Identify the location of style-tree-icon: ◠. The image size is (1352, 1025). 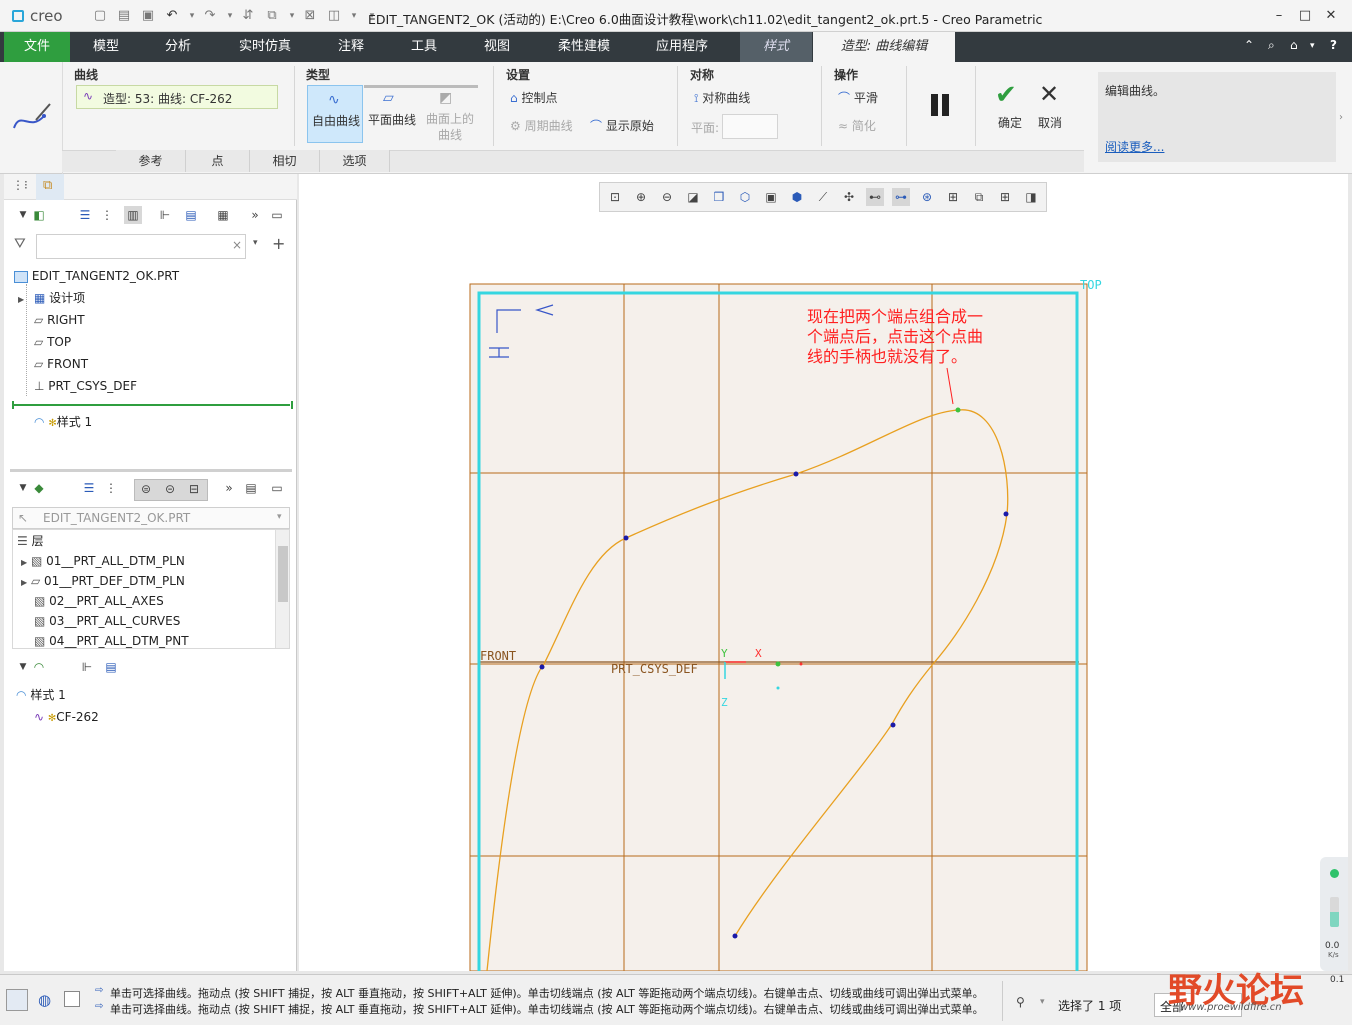
(39, 667).